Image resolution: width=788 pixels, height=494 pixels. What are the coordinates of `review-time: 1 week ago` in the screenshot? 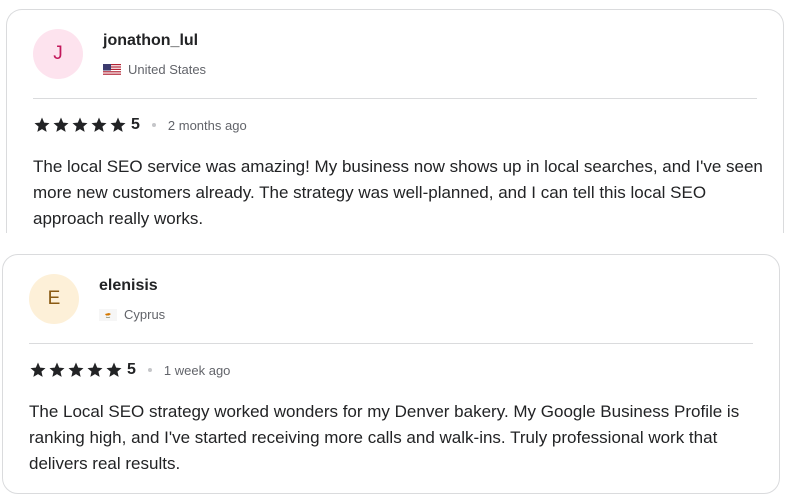 It's located at (197, 370).